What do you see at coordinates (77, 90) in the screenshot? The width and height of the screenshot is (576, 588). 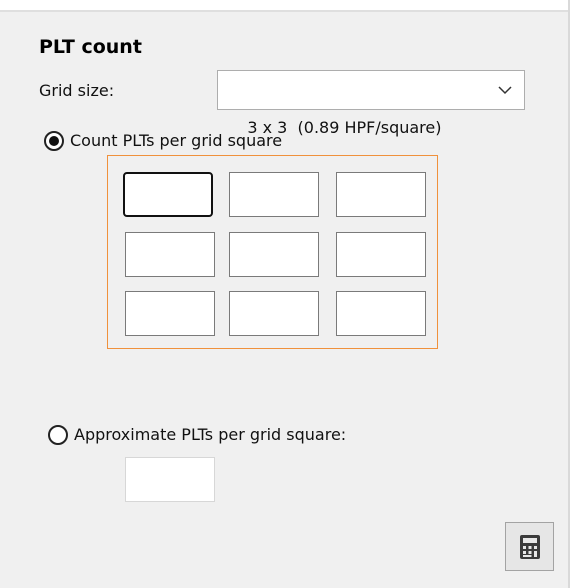 I see `grid-size-label: Grid size:` at bounding box center [77, 90].